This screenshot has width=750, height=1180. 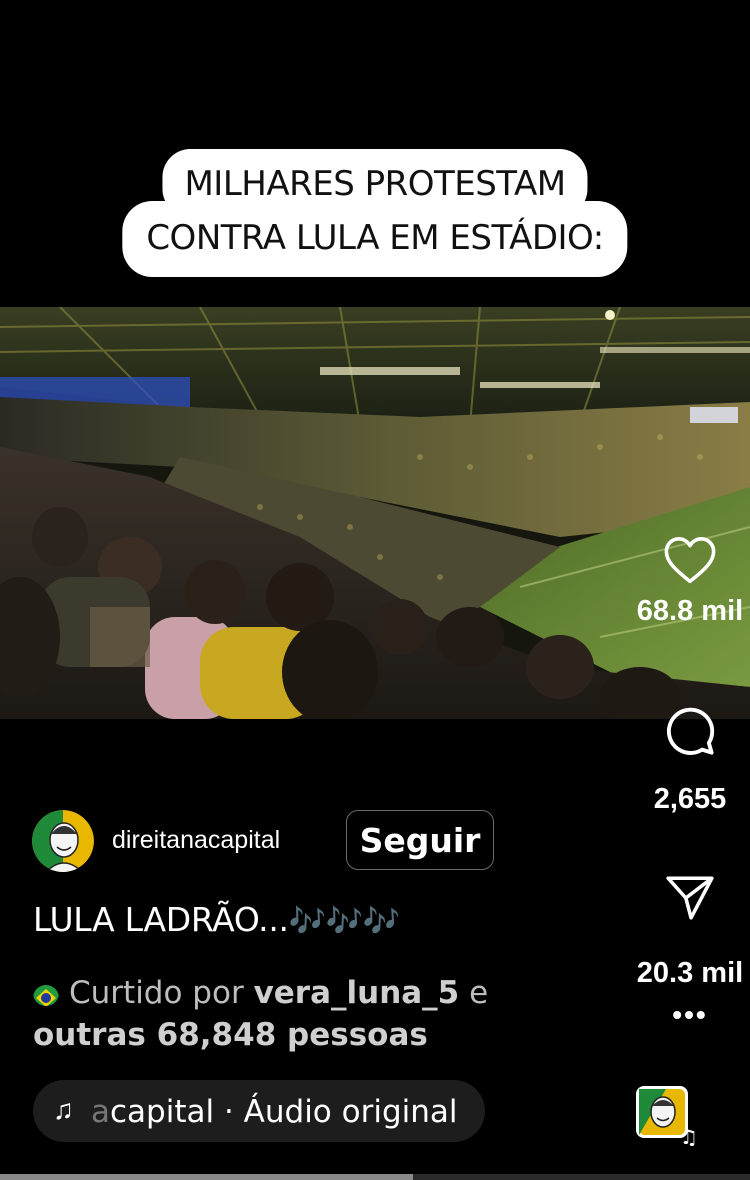 I want to click on audio-scroll-prefix: a, so click(x=100, y=1112).